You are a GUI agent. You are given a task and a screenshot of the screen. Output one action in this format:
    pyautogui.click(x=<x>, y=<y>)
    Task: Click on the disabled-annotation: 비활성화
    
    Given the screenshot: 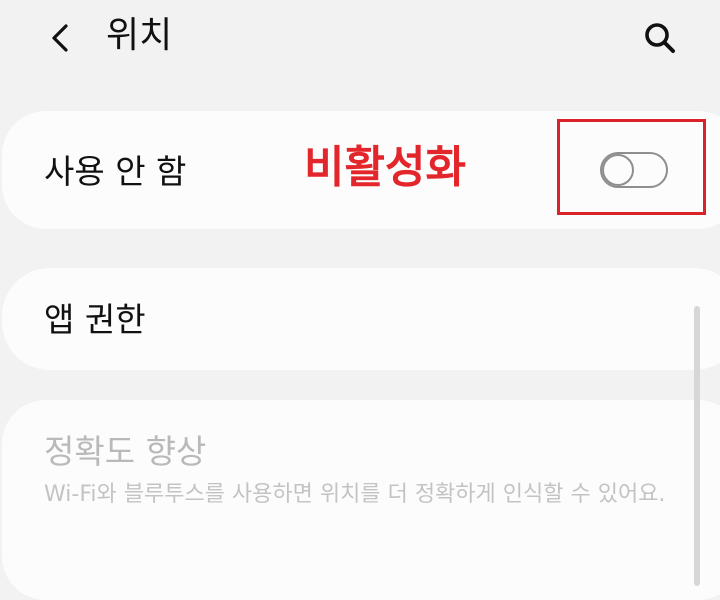 What is the action you would take?
    pyautogui.click(x=385, y=167)
    